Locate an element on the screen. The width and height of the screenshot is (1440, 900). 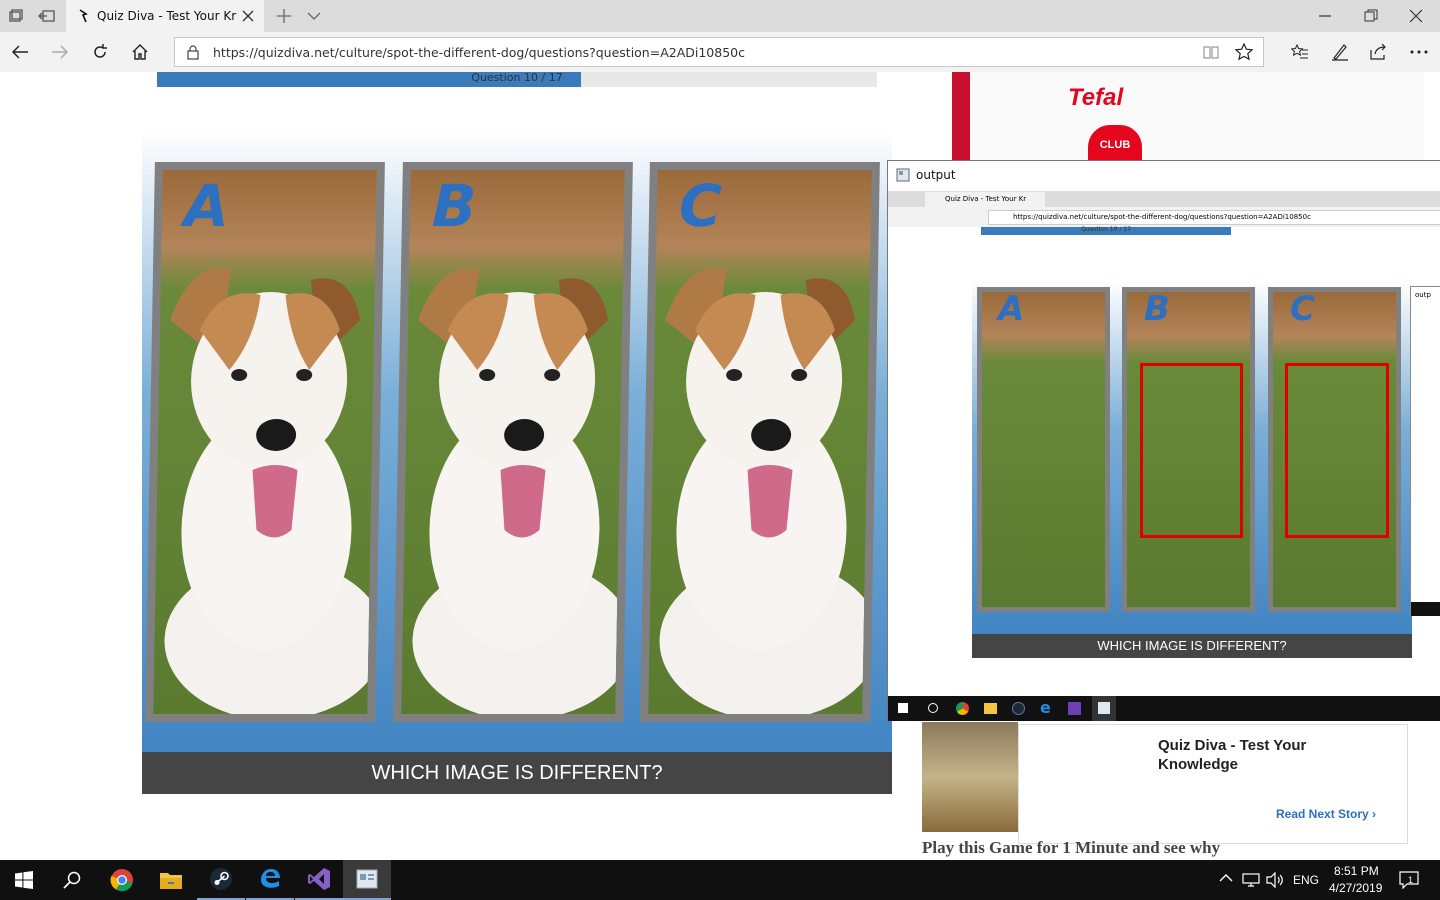
output-titlebar: output is located at coordinates (1164, 176).